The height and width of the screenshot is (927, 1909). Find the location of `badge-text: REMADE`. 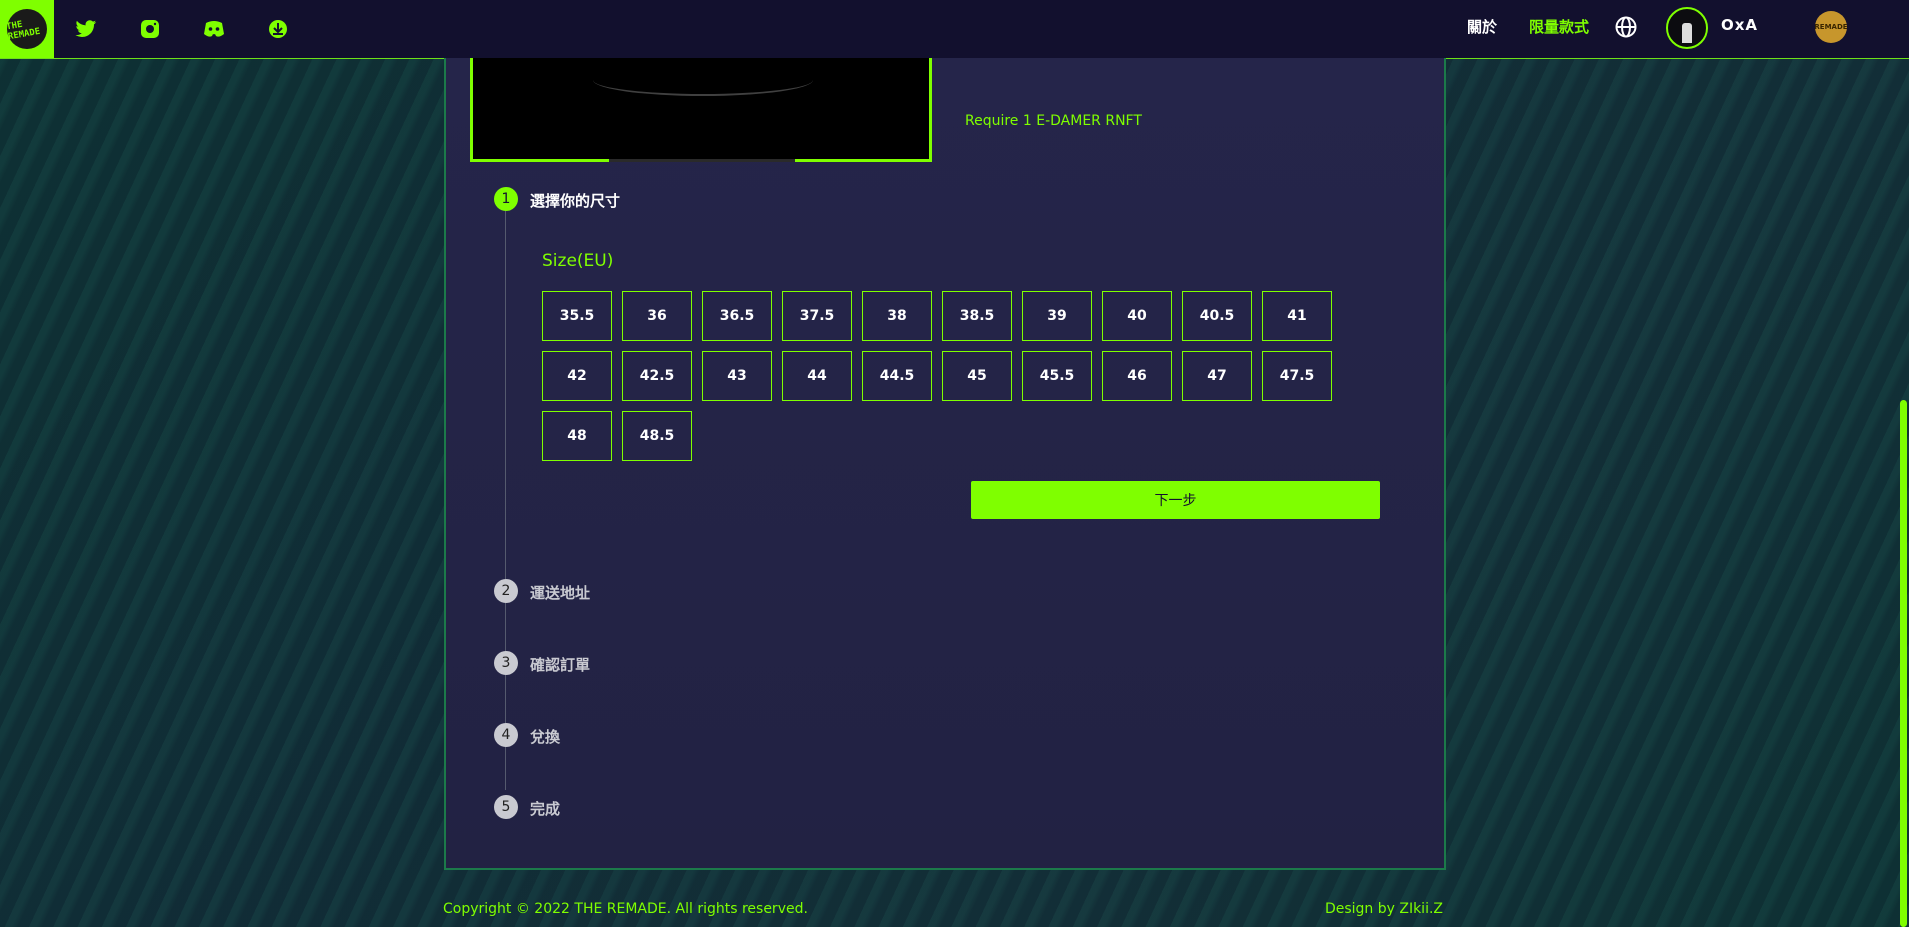

badge-text: REMADE is located at coordinates (1831, 27).